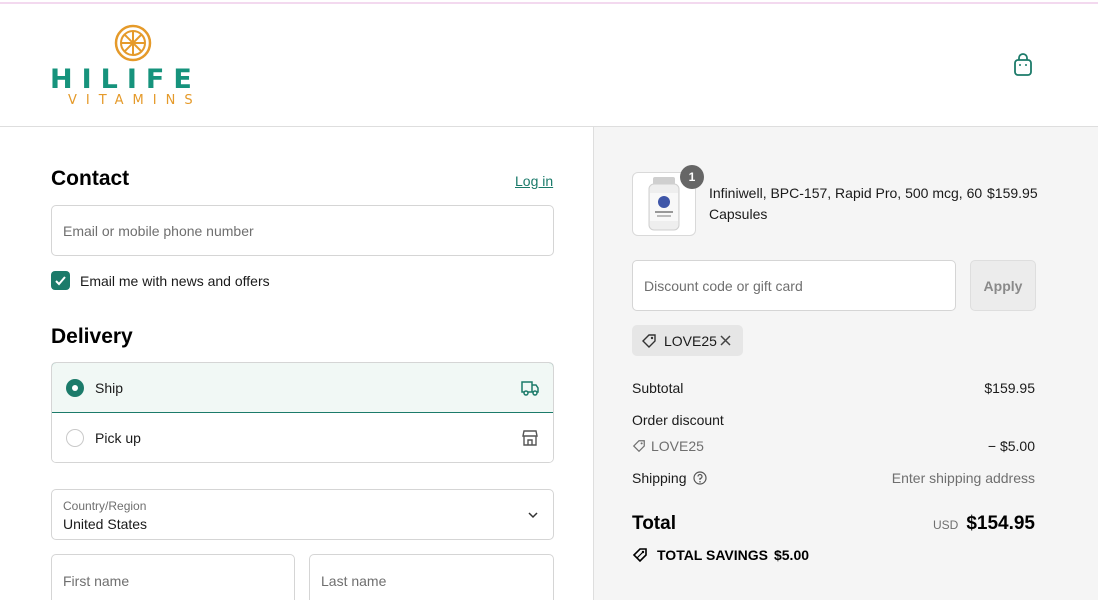 The image size is (1098, 600). Describe the element at coordinates (302, 437) in the screenshot. I see `delivery-option-pickup: Pick up` at that location.